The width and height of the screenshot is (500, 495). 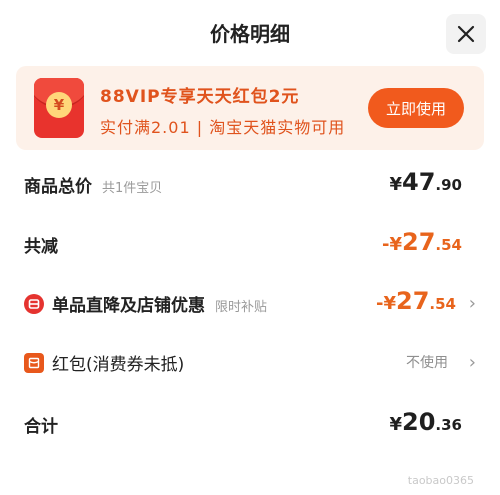 I want to click on red-packet-label: 红包(消费券未抵), so click(x=118, y=365).